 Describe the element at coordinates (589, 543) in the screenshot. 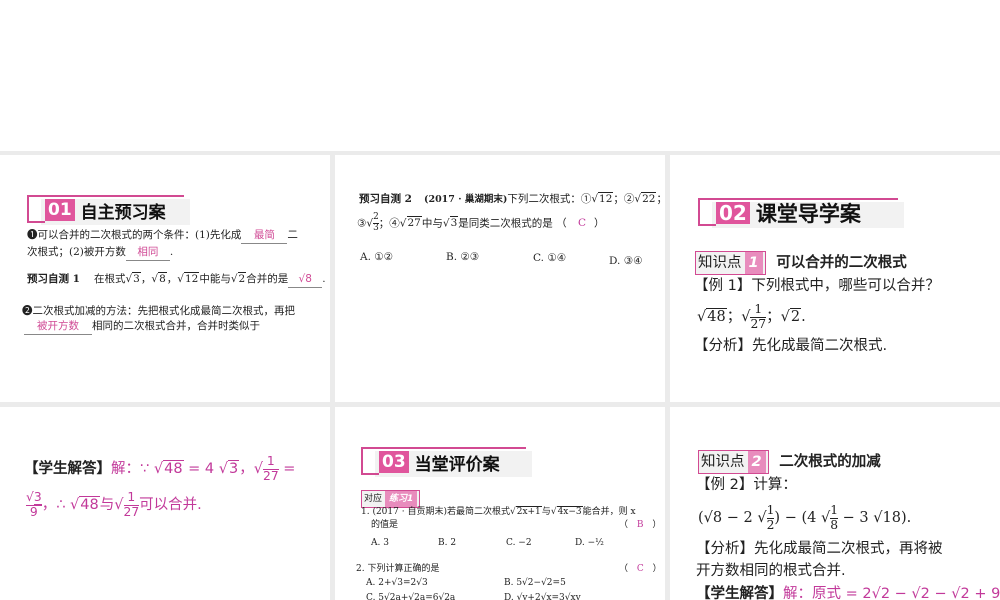

I see `option-d: D. −½` at that location.